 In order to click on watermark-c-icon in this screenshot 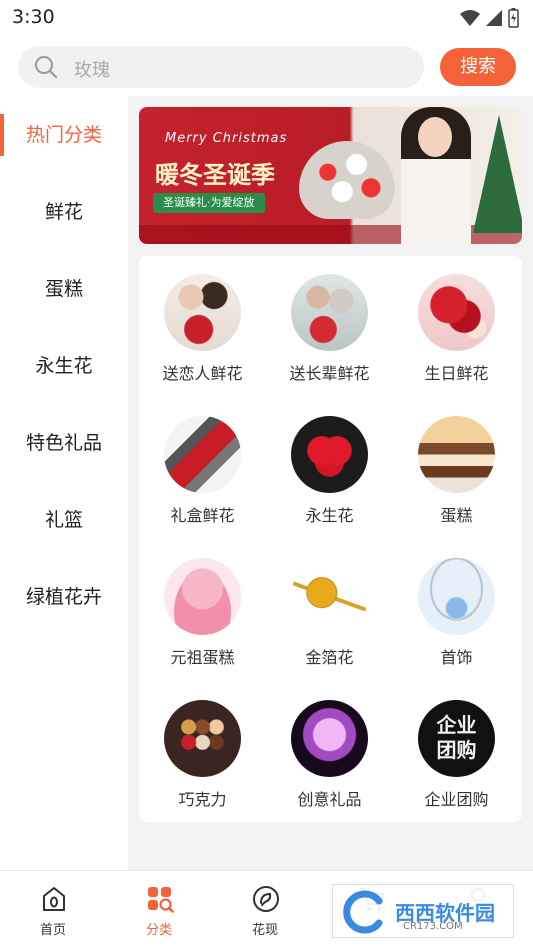, I will do `click(363, 912)`.